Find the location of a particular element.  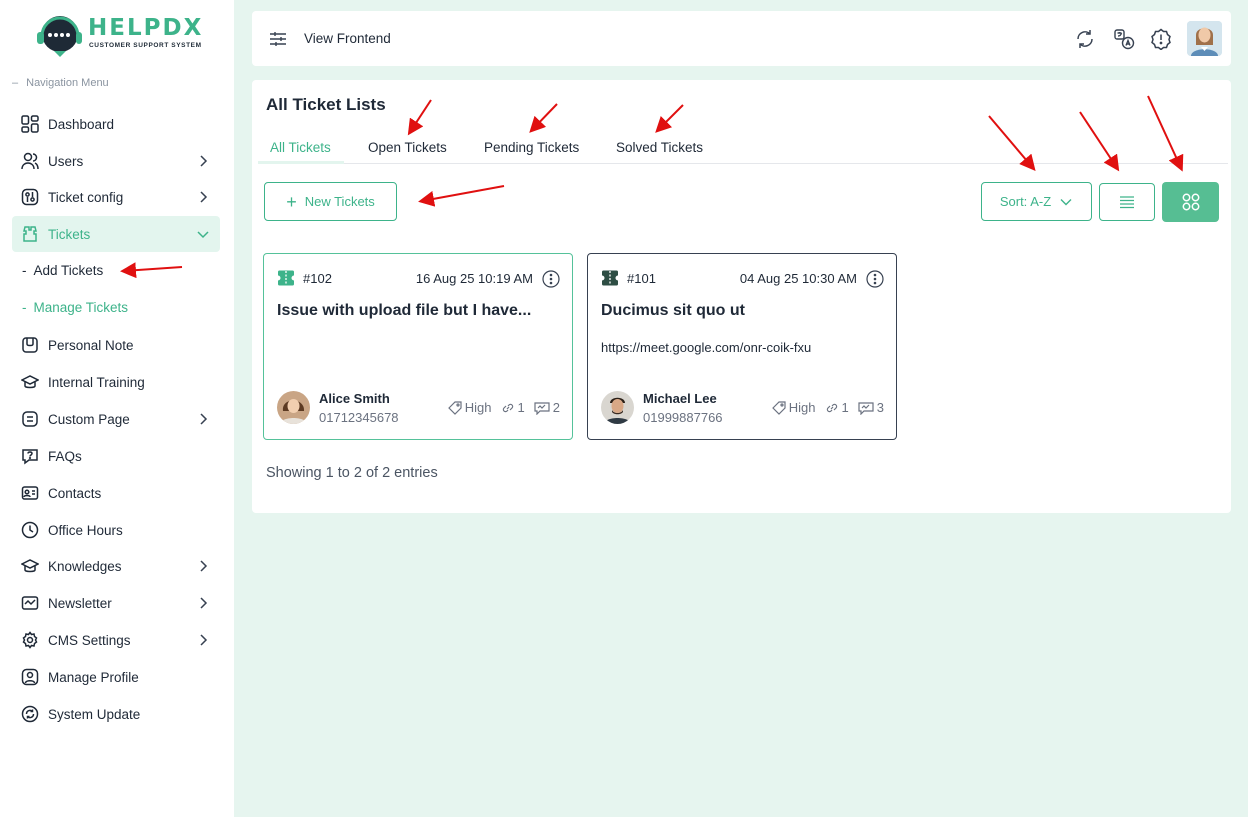

ticket-description: https://meet.google.com/onr-coik-fxu is located at coordinates (706, 347).